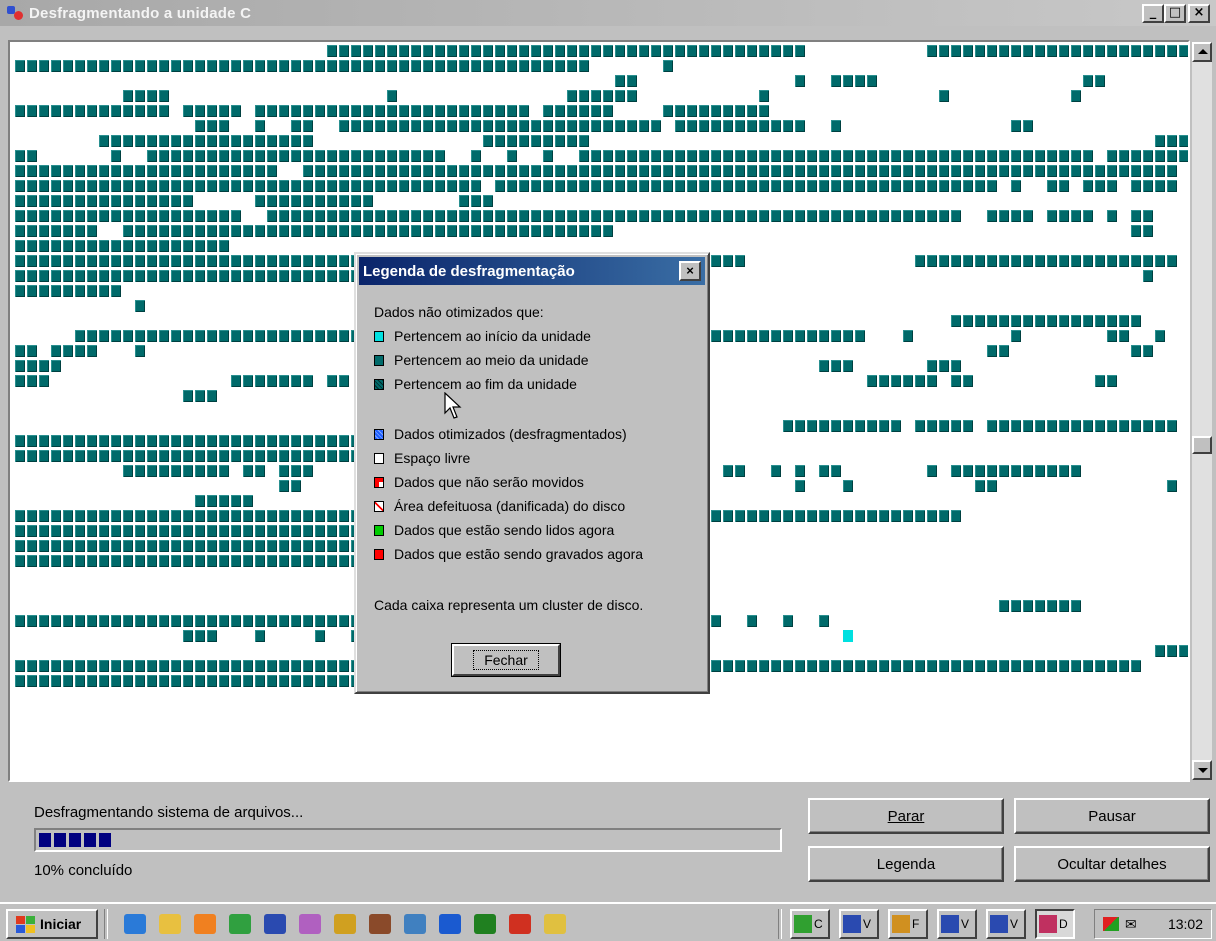  I want to click on chart-icon, so click(485, 924).